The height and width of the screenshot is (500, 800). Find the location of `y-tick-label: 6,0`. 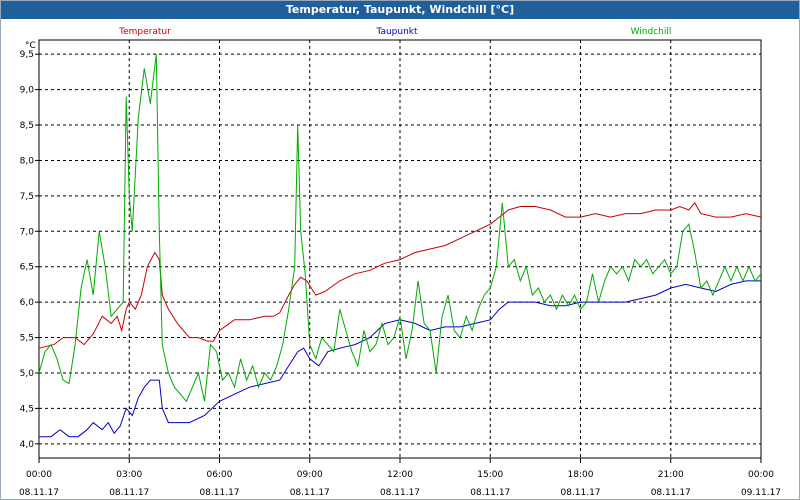

y-tick-label: 6,0 is located at coordinates (27, 303).